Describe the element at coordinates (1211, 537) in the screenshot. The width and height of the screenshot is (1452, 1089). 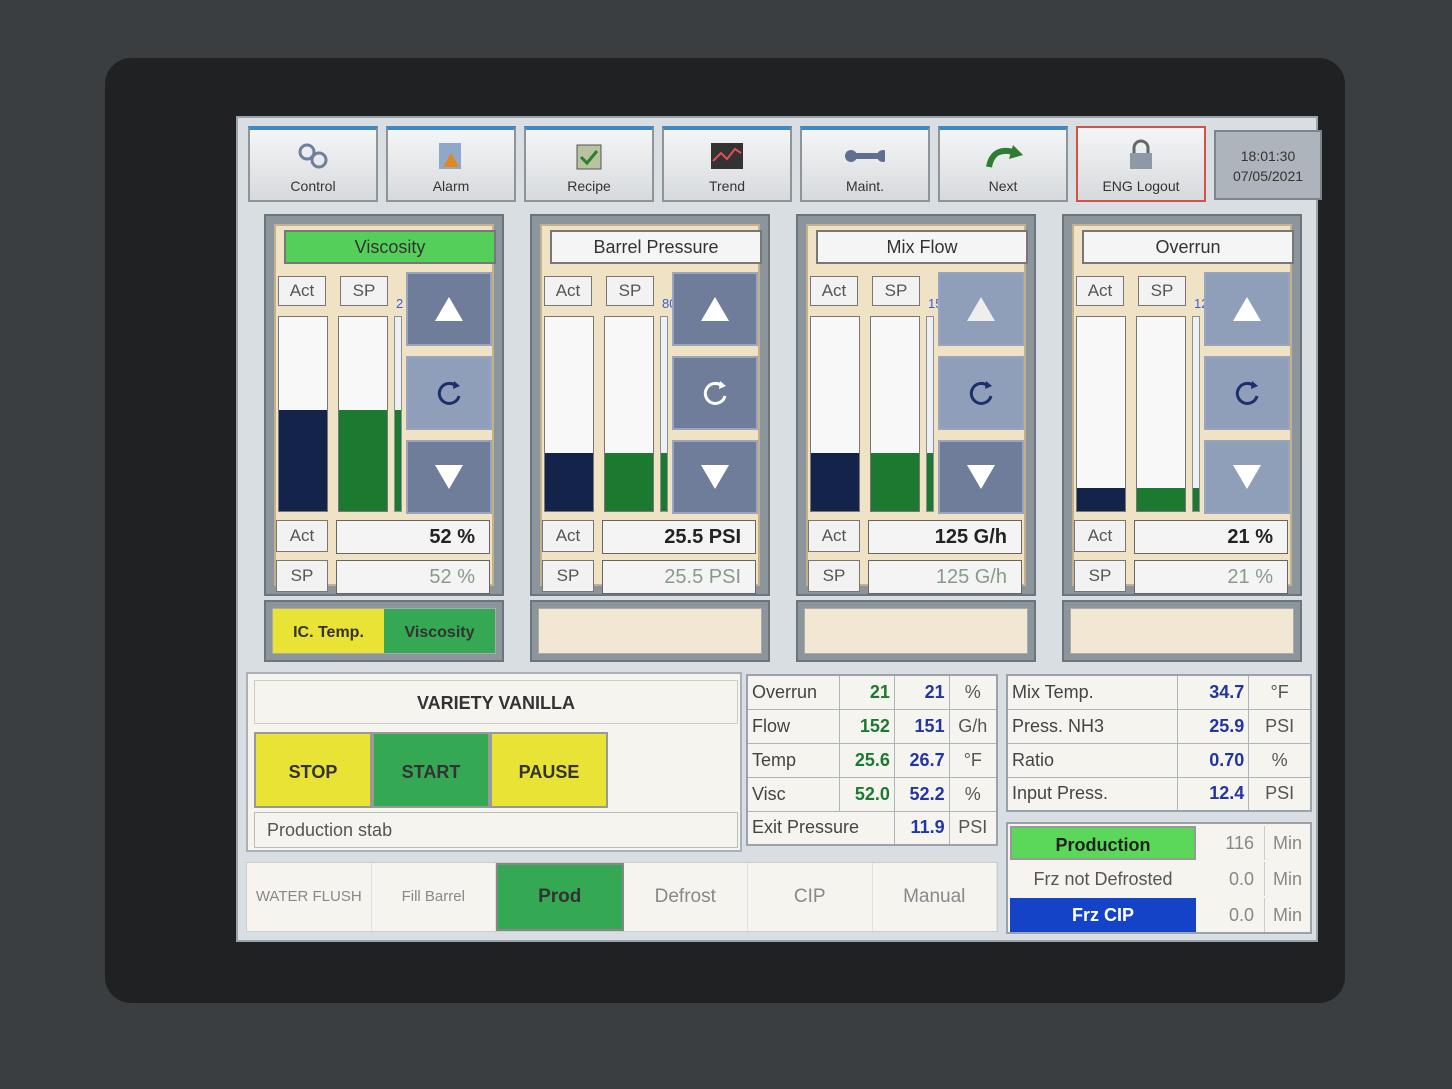
I see `act-value: 21 %` at that location.